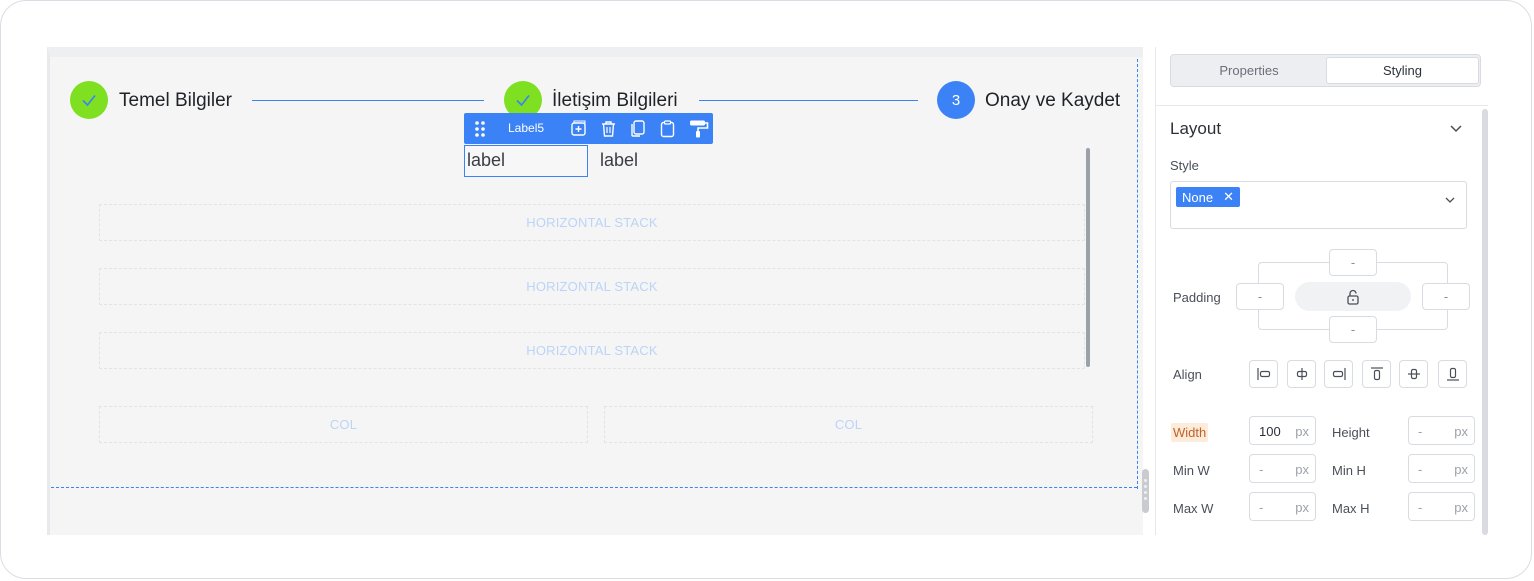 The width and height of the screenshot is (1534, 581). I want to click on min-h-label: Min H, so click(1349, 470).